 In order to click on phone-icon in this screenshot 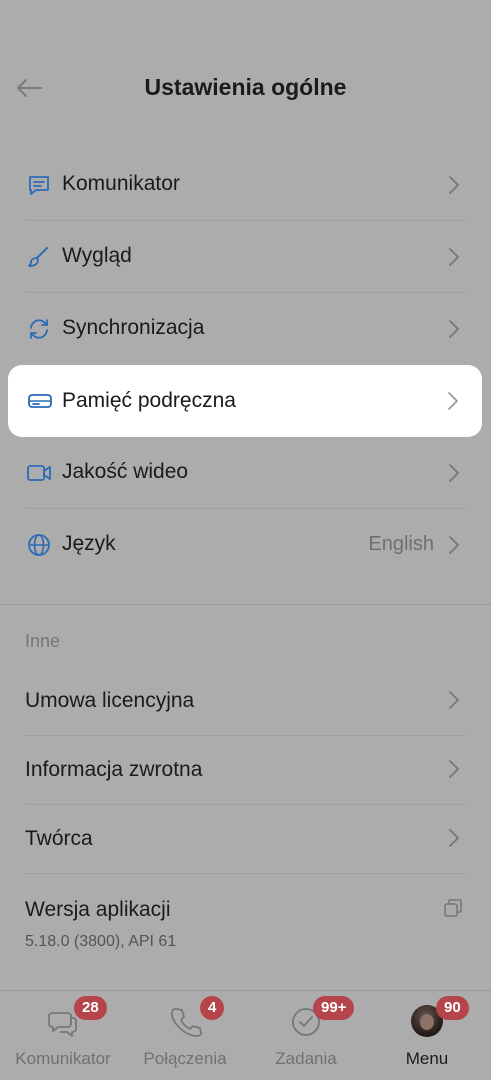, I will do `click(186, 1022)`.